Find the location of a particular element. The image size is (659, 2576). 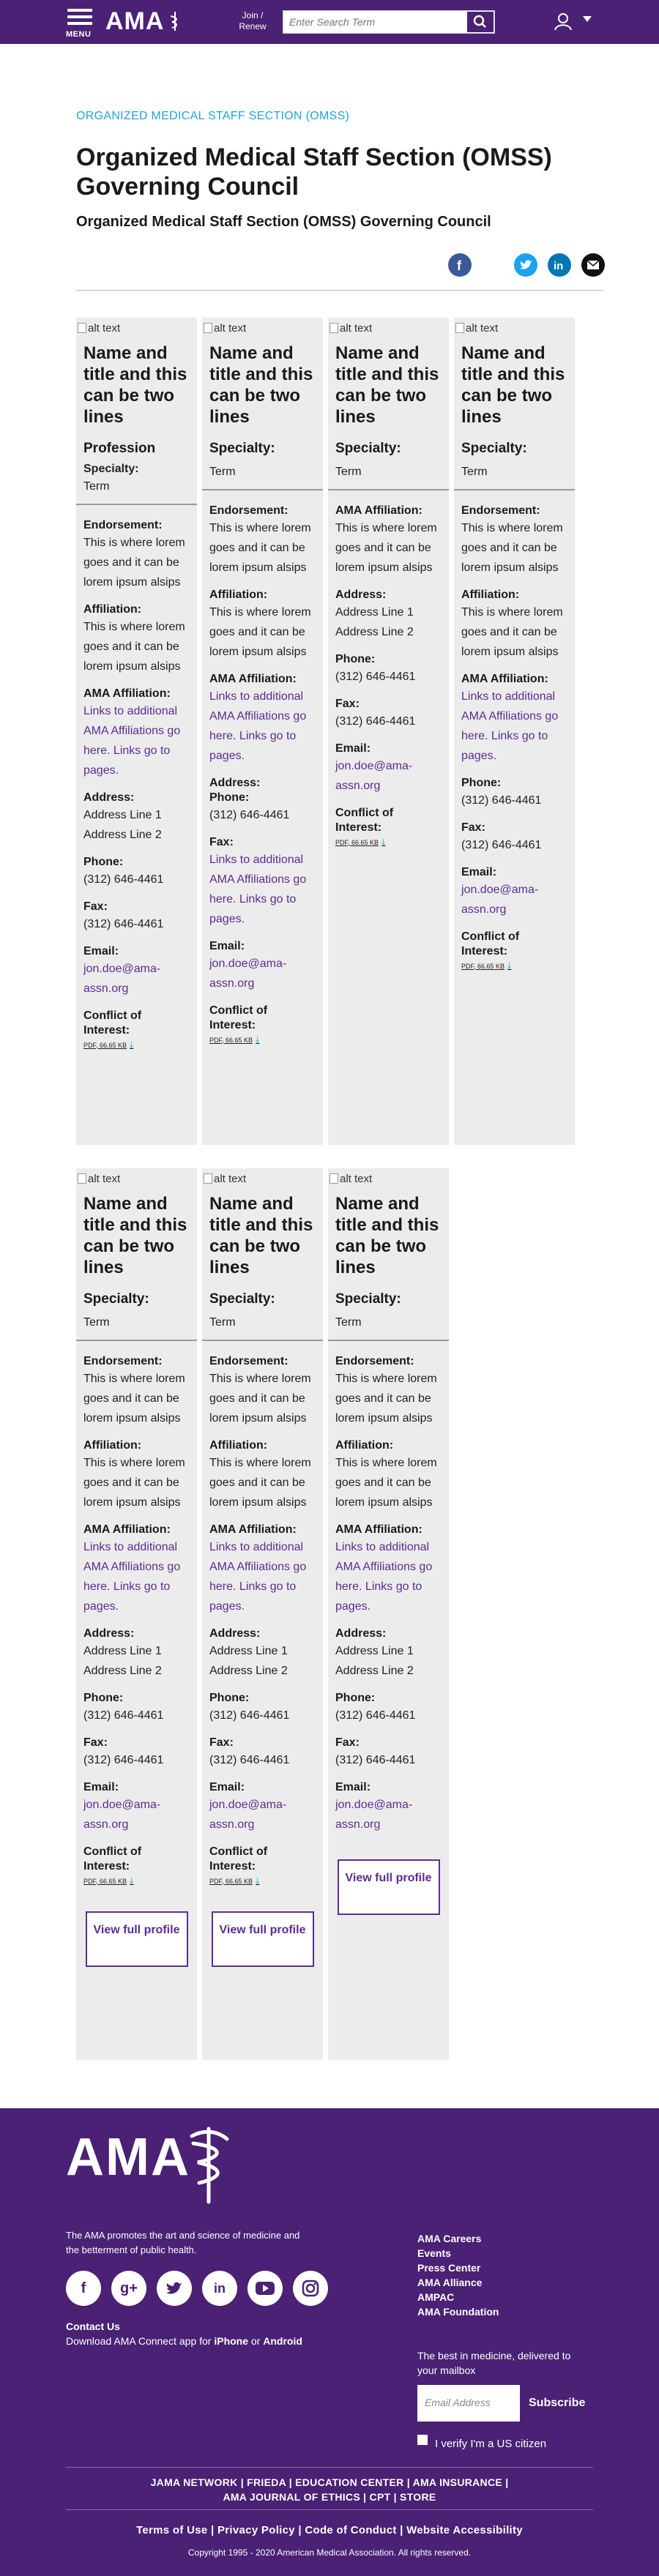

ama-logo: AMA is located at coordinates (134, 21).